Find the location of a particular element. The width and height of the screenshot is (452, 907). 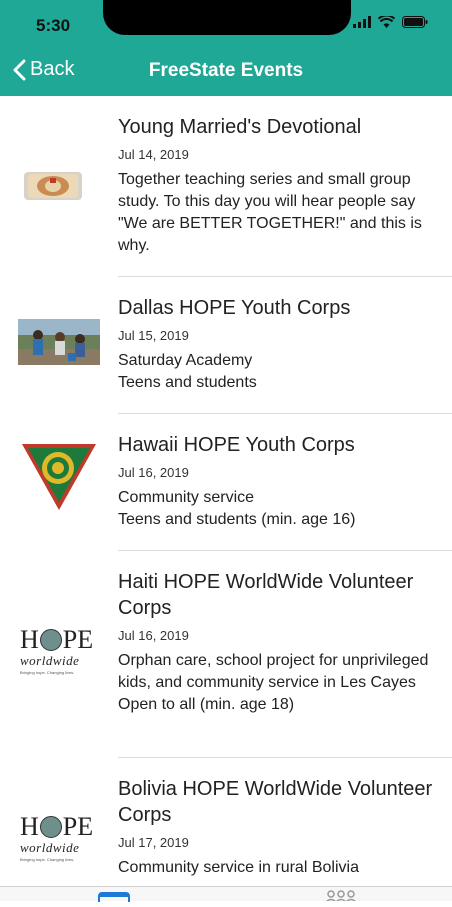

device-notch is located at coordinates (227, 17).